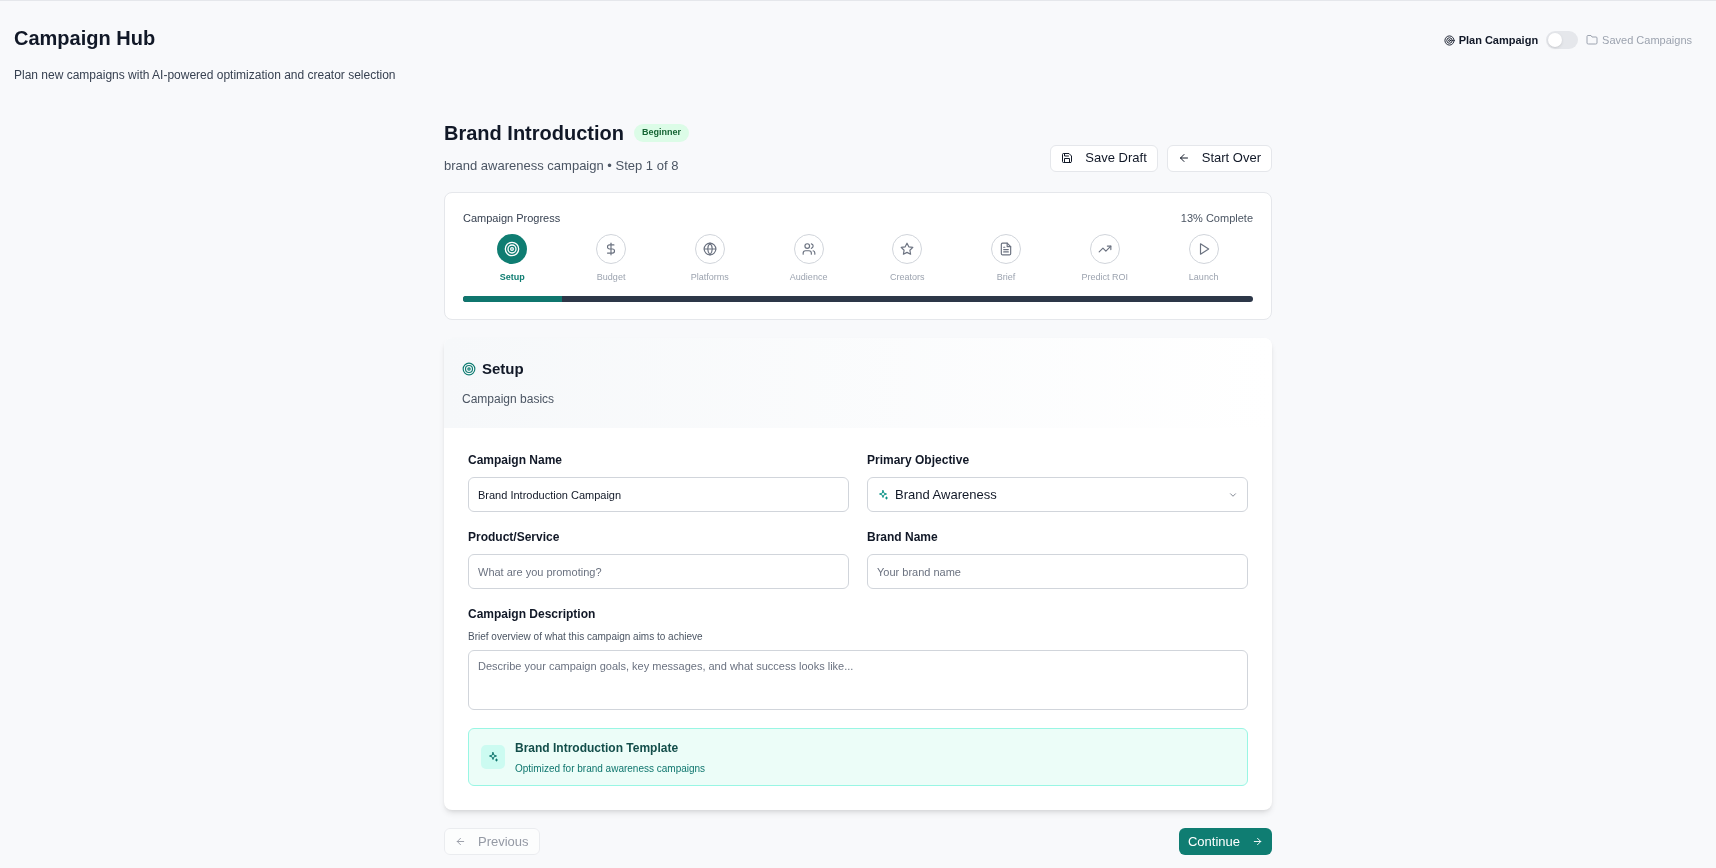 This screenshot has width=1716, height=868. Describe the element at coordinates (534, 133) in the screenshot. I see `campaign-title: Brand Introduction` at that location.